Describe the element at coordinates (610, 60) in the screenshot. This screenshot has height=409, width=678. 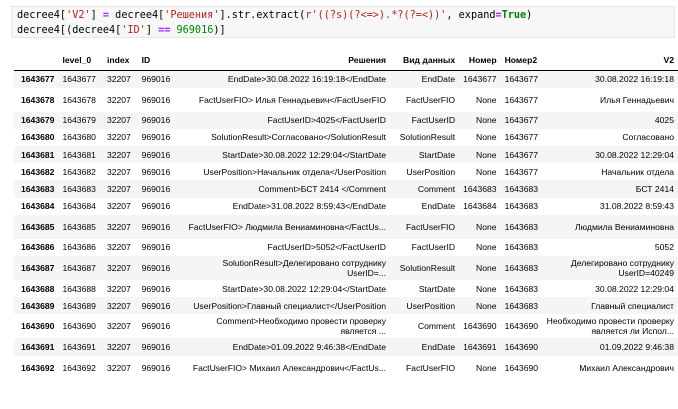
I see `header-v2: V2` at that location.